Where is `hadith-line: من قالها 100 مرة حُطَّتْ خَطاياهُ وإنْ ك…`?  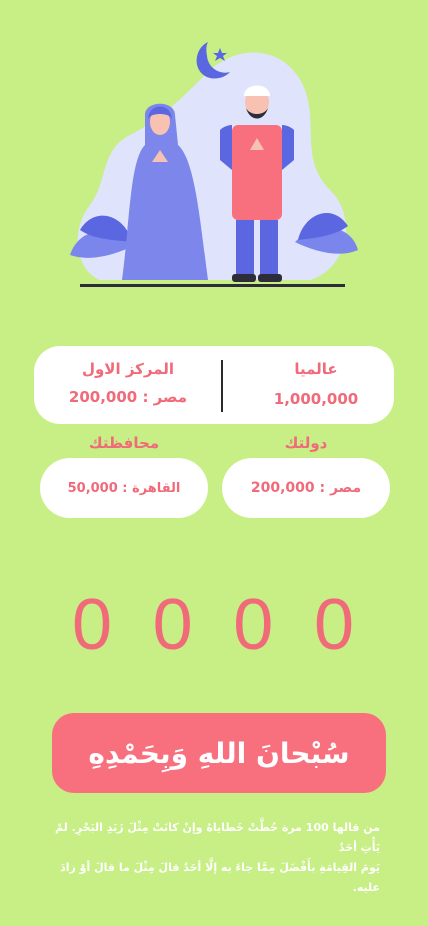
hadith-line: من قالها 100 مرة حُطَّتْ خَطاياهُ وإنْ ك… is located at coordinates (217, 837).